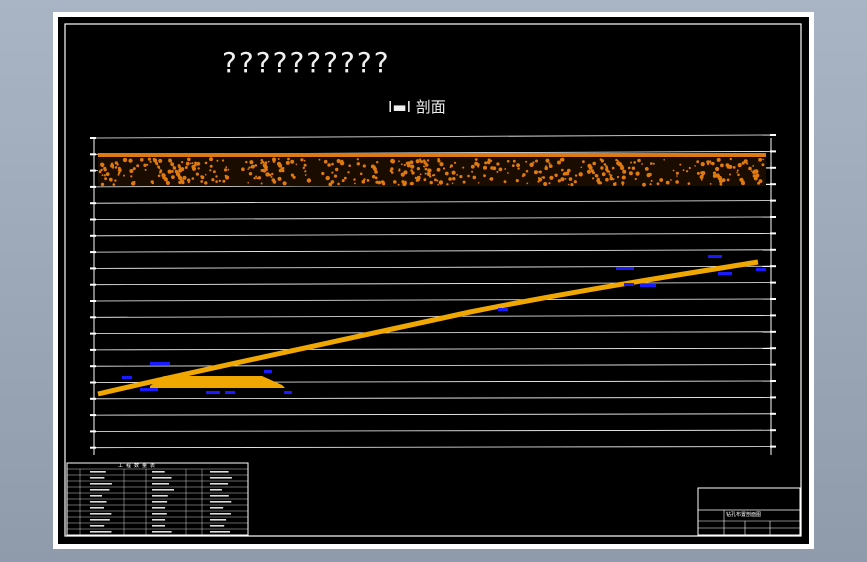  What do you see at coordinates (744, 515) in the screenshot?
I see `title-block-name: 钻孔布置剖面图` at bounding box center [744, 515].